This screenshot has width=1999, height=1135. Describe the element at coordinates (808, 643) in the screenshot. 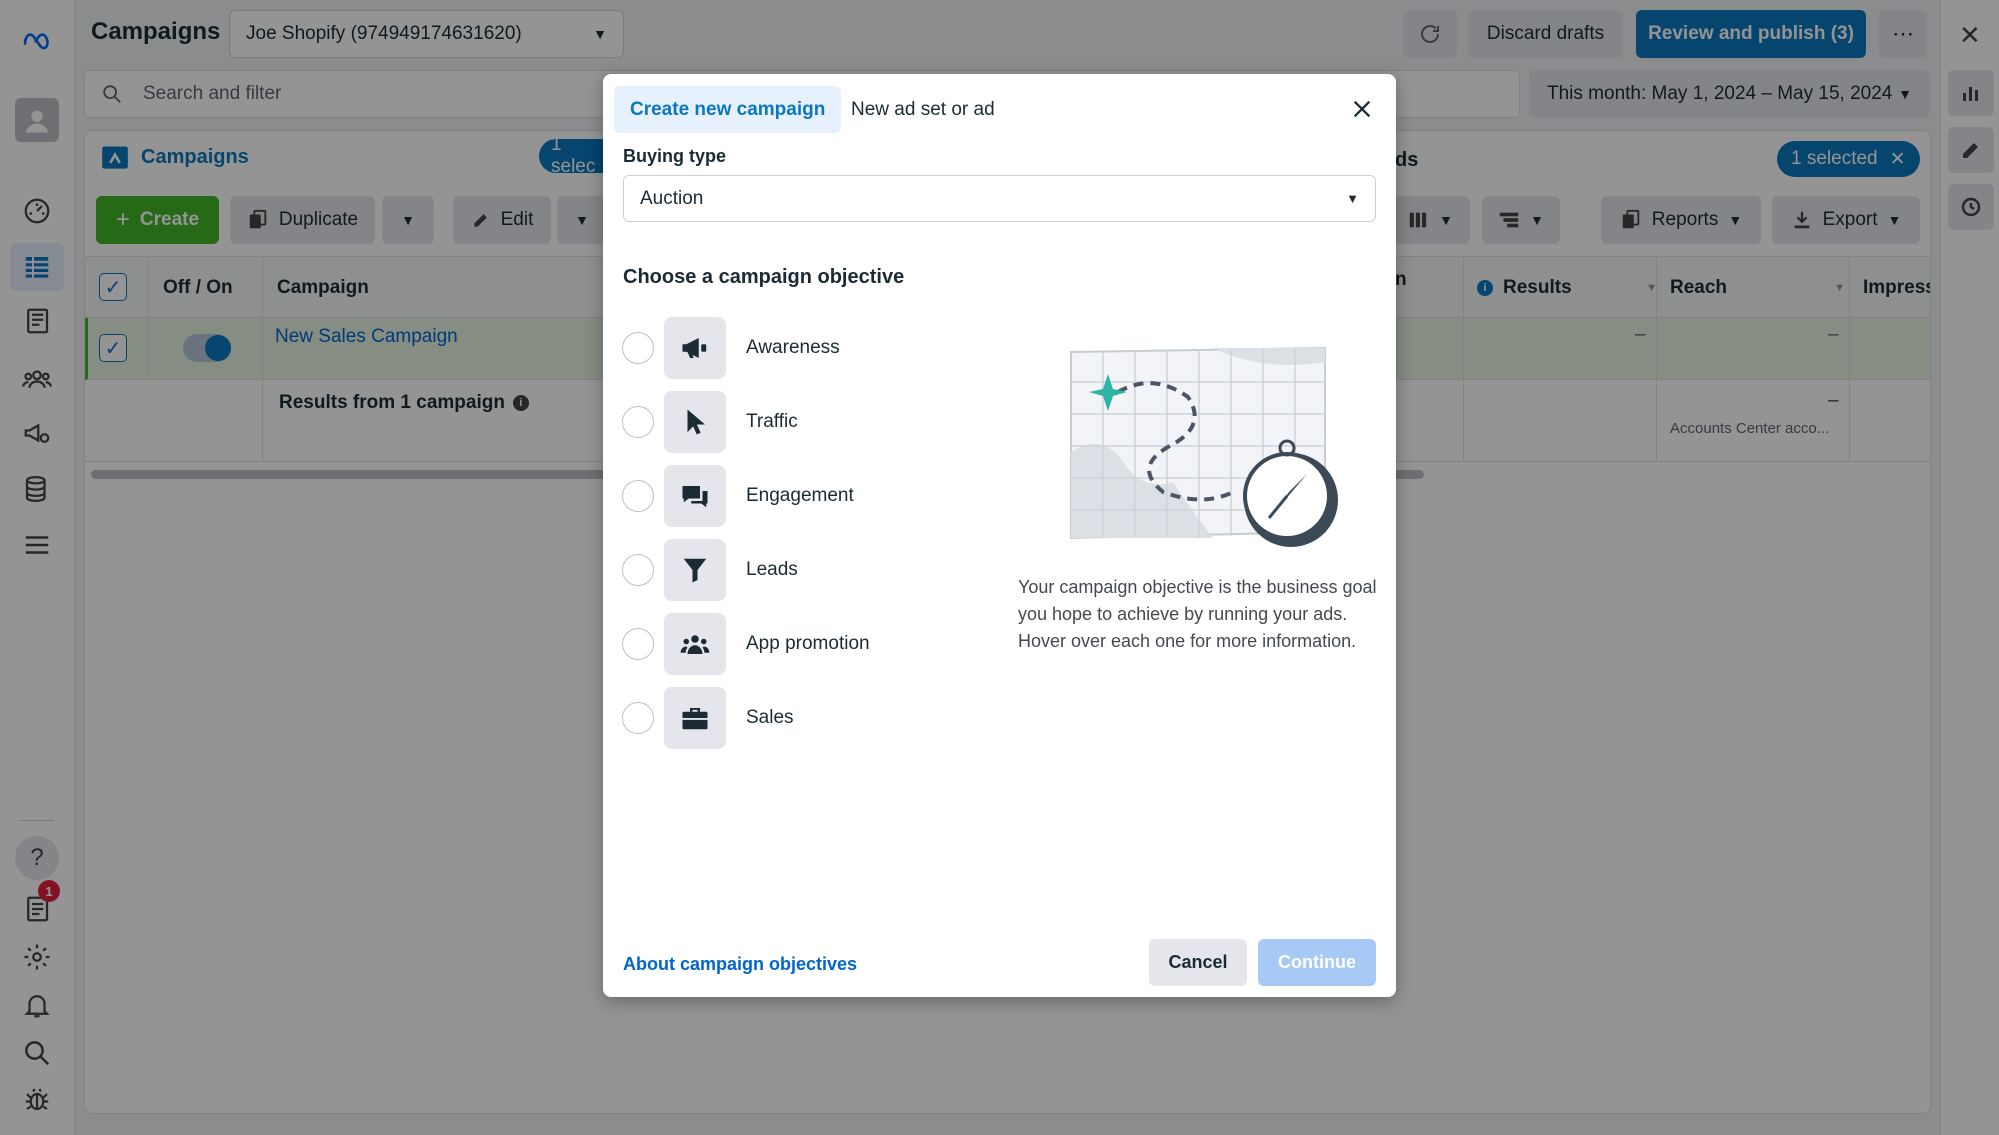

I see `objective-label: App promotion` at that location.